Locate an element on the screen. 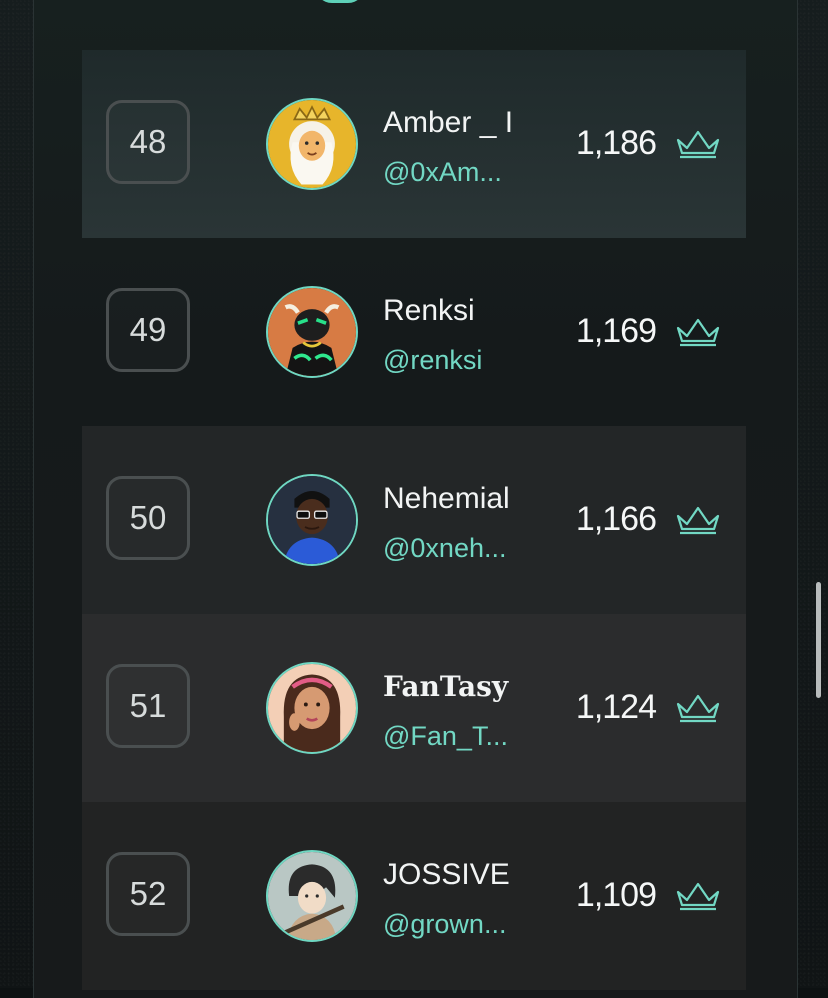  user-name: Renksi is located at coordinates (429, 310).